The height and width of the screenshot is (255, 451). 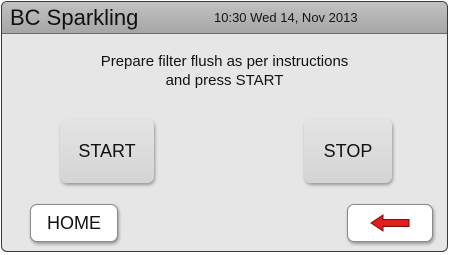 I want to click on start-button: START, so click(x=107, y=151).